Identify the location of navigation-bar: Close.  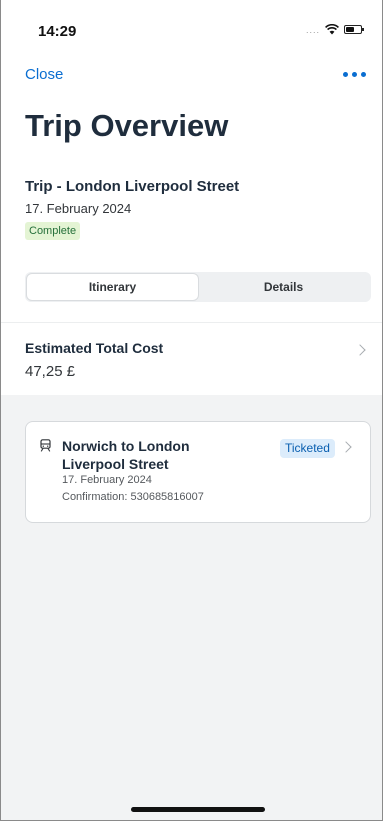
(191, 75).